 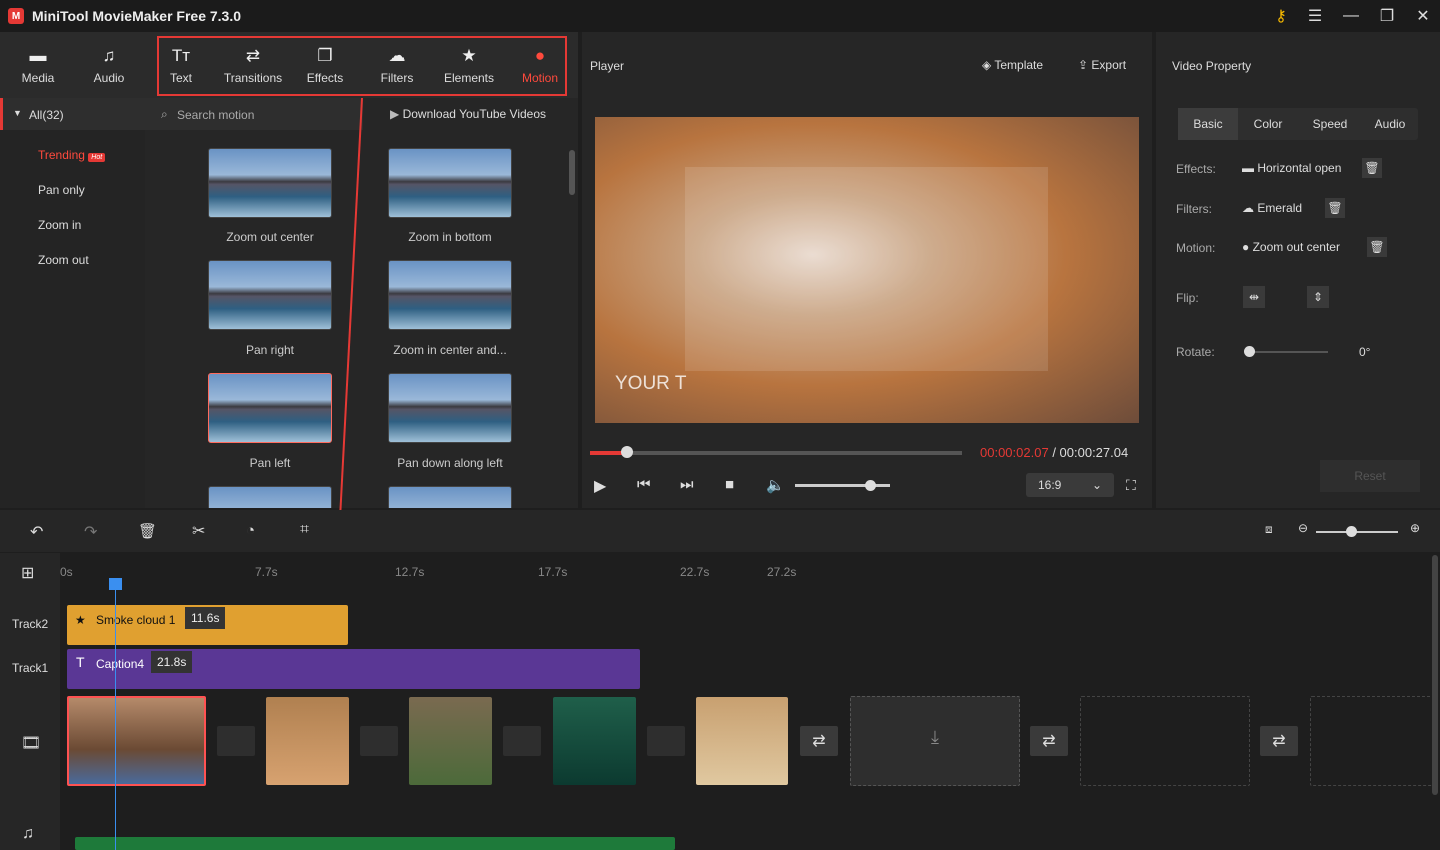 What do you see at coordinates (1281, 16) in the screenshot?
I see `key-icon: ⚷` at bounding box center [1281, 16].